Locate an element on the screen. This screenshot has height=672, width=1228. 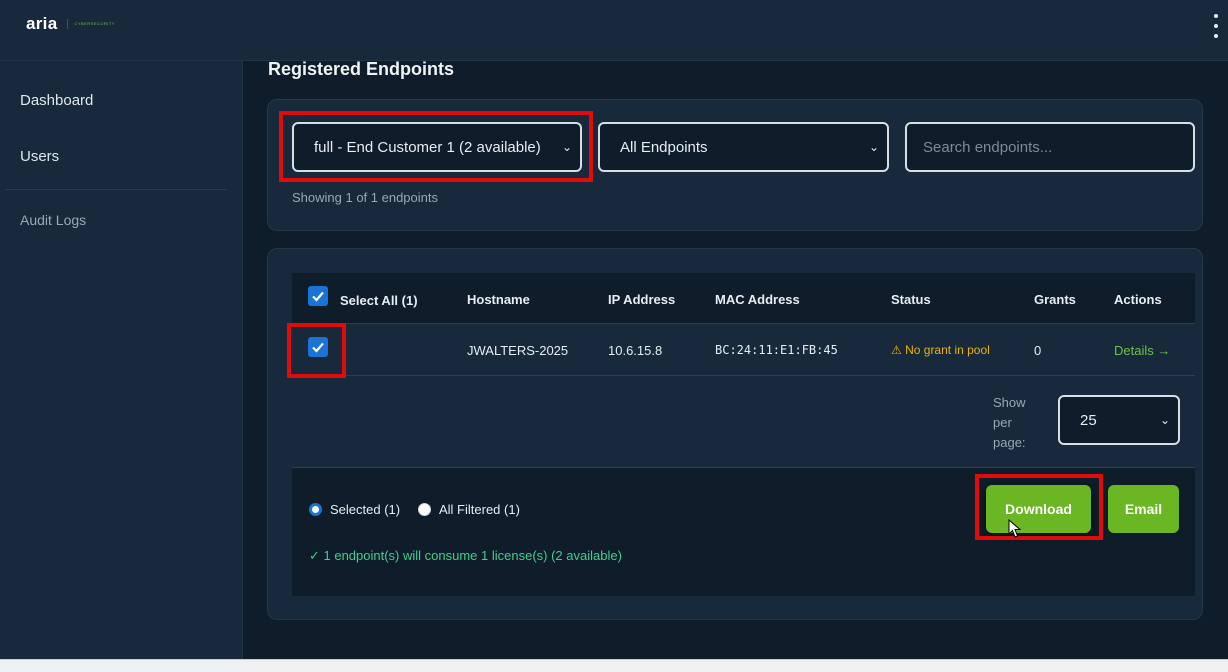
per-page-select: 25 ⌄ is located at coordinates (1119, 420).